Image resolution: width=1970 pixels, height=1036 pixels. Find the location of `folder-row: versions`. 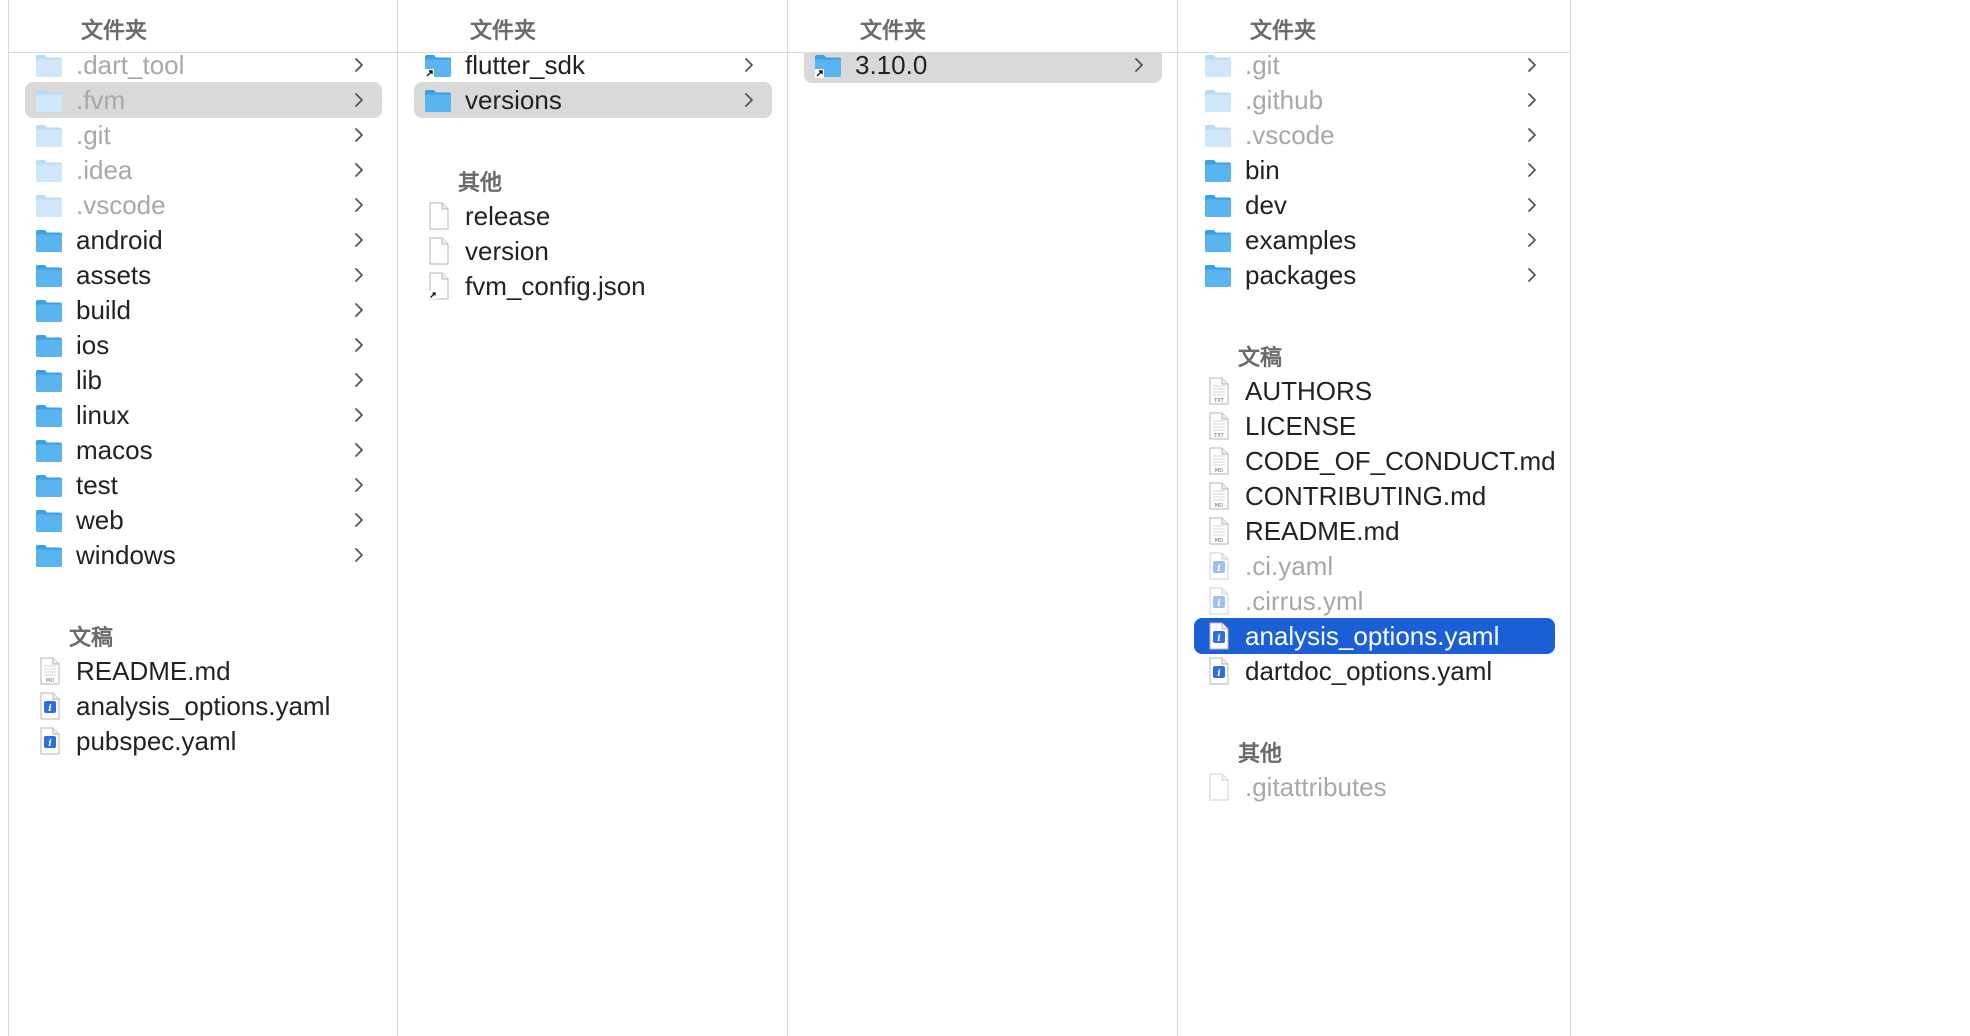

folder-row: versions is located at coordinates (593, 100).